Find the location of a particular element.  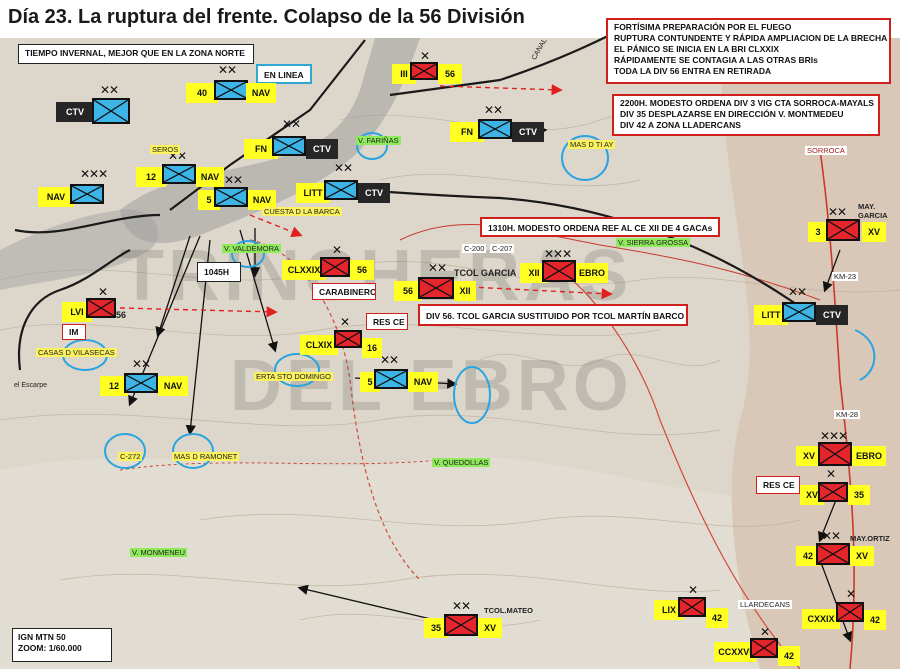

unit-r3-corps: 56 is located at coordinates (450, 74).